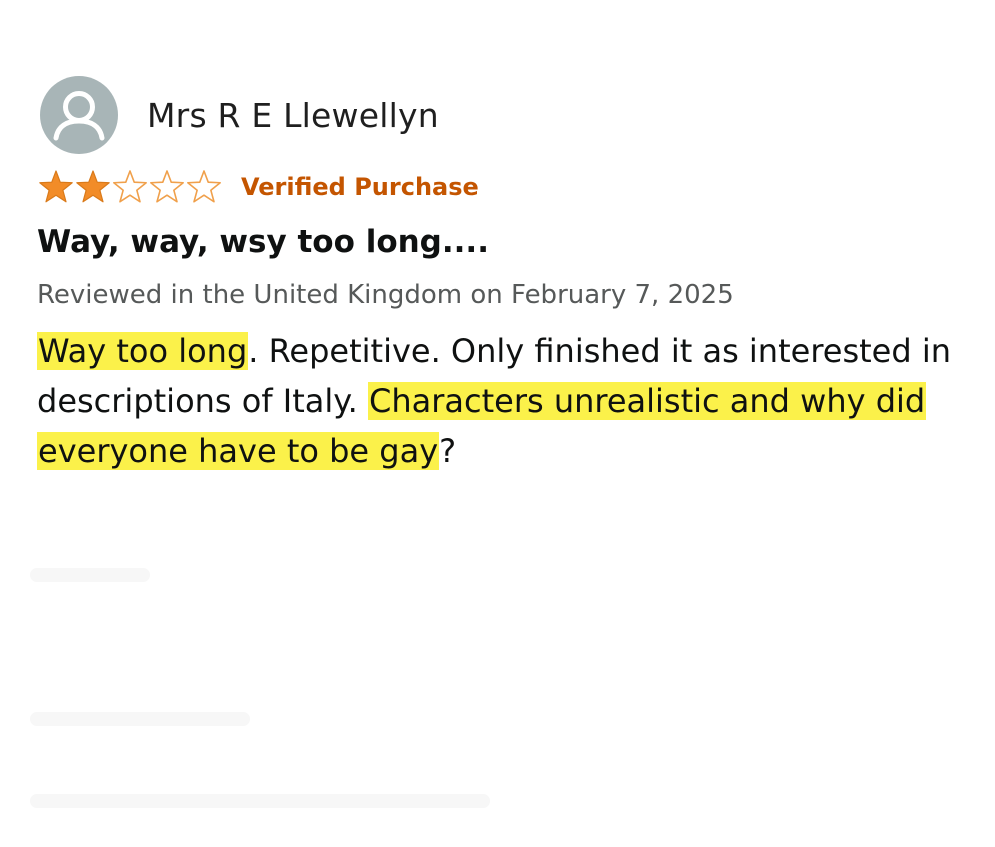 The image size is (995, 847). I want to click on verified-purchase-badge: Verified Purchase, so click(360, 187).